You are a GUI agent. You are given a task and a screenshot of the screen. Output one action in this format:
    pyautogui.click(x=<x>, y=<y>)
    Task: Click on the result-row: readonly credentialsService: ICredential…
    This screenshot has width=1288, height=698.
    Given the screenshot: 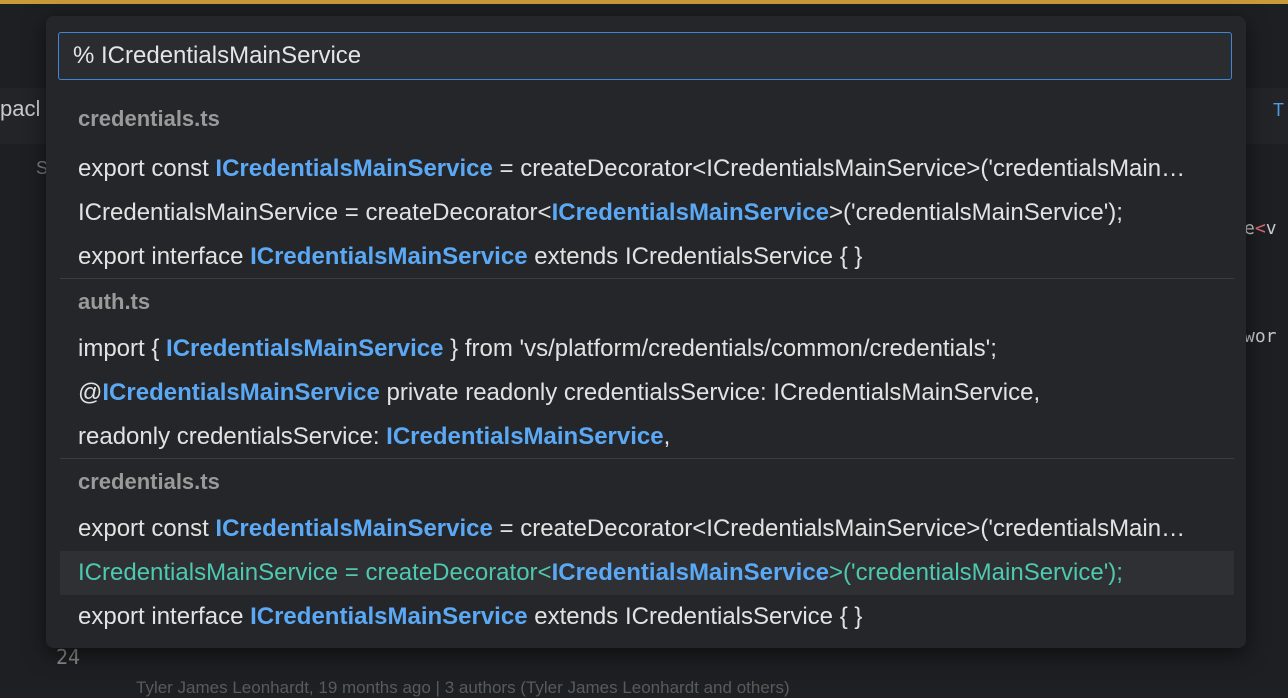 What is the action you would take?
    pyautogui.click(x=647, y=437)
    